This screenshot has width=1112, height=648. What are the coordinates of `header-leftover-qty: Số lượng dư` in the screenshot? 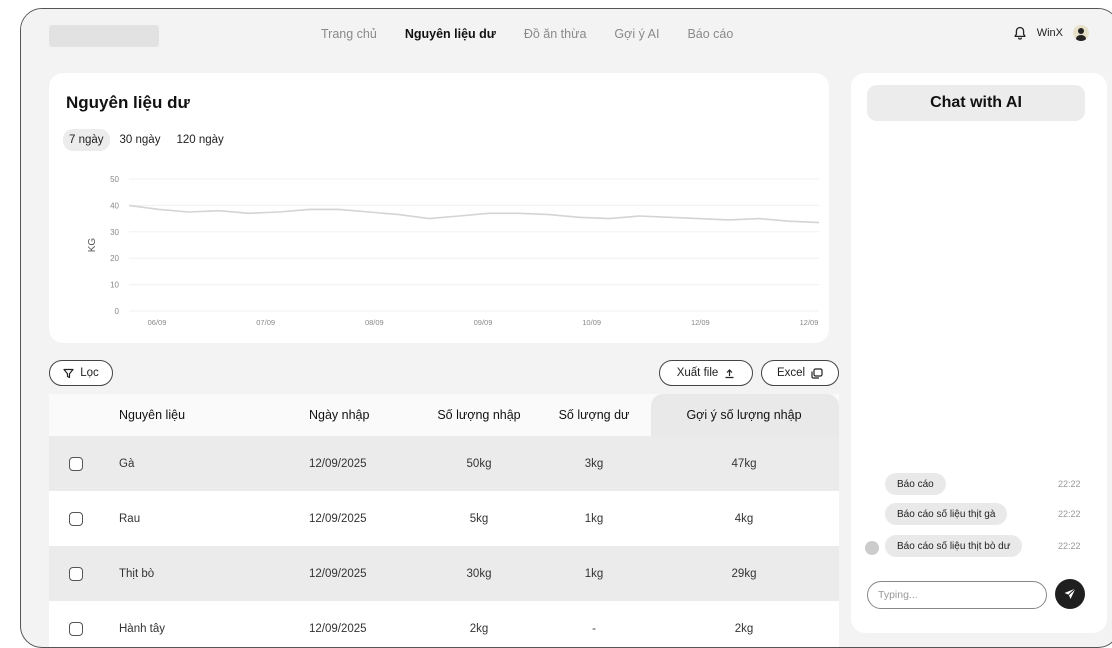 It's located at (594, 415).